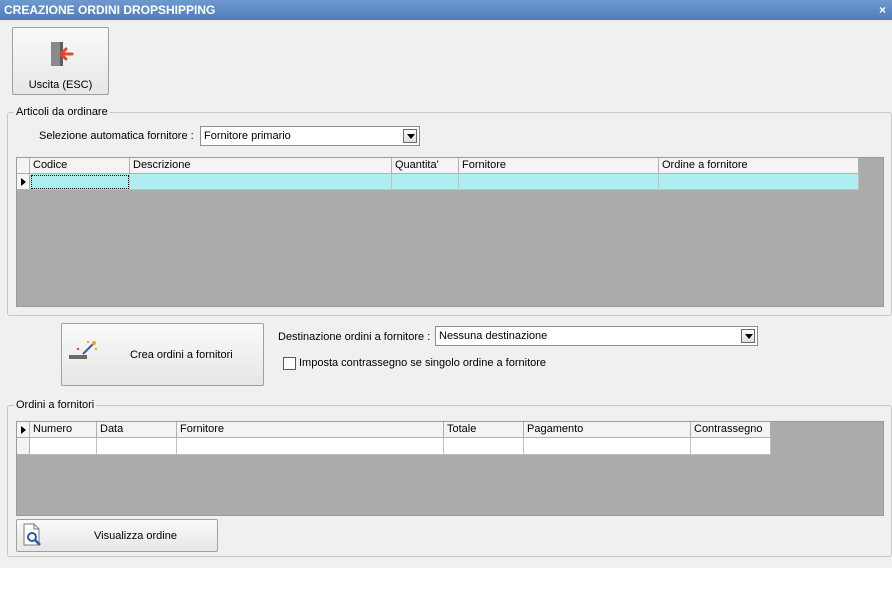  I want to click on magic-wand-icon, so click(83, 349).